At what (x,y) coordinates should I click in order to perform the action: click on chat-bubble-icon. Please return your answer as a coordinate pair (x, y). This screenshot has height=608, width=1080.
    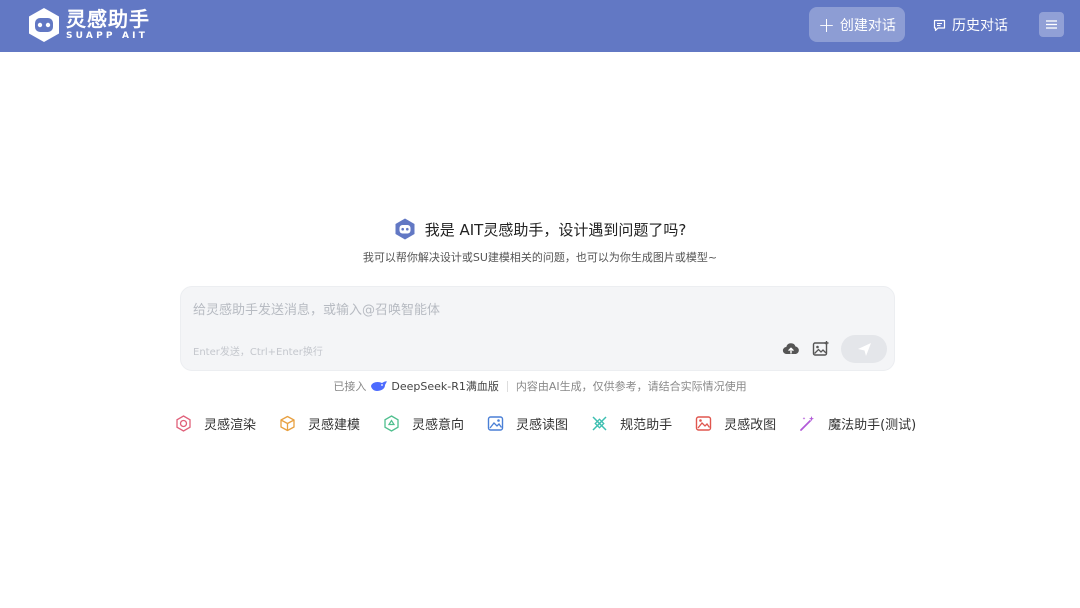
    Looking at the image, I should click on (939, 25).